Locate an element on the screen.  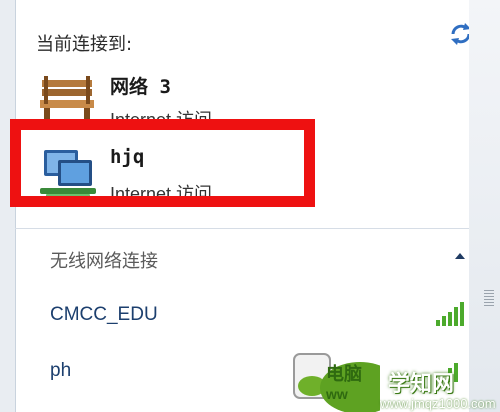
signal-strength-icon is located at coordinates (450, 314).